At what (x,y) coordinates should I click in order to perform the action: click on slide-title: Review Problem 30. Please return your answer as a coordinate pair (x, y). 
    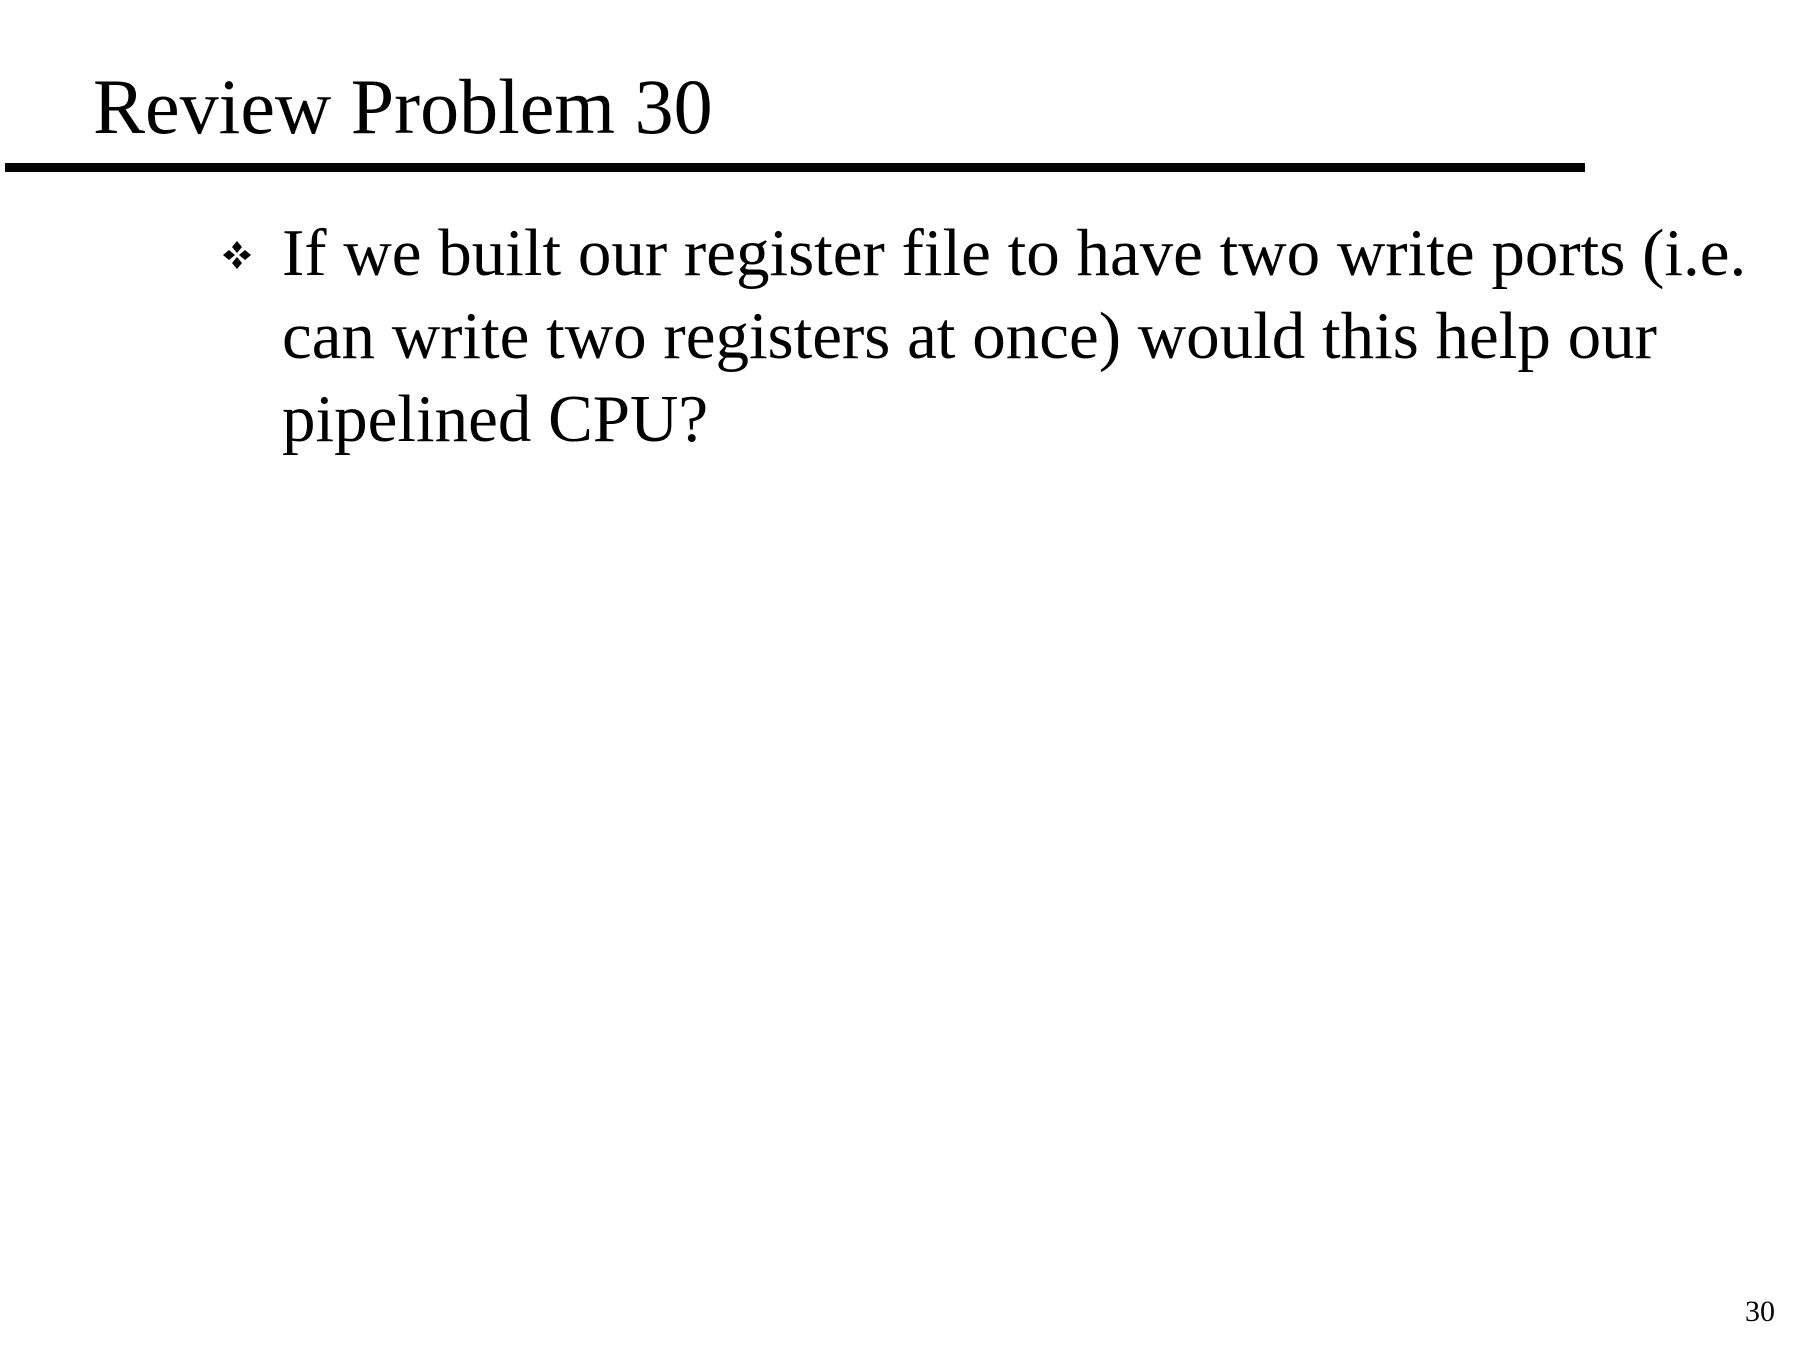
    Looking at the image, I should click on (403, 106).